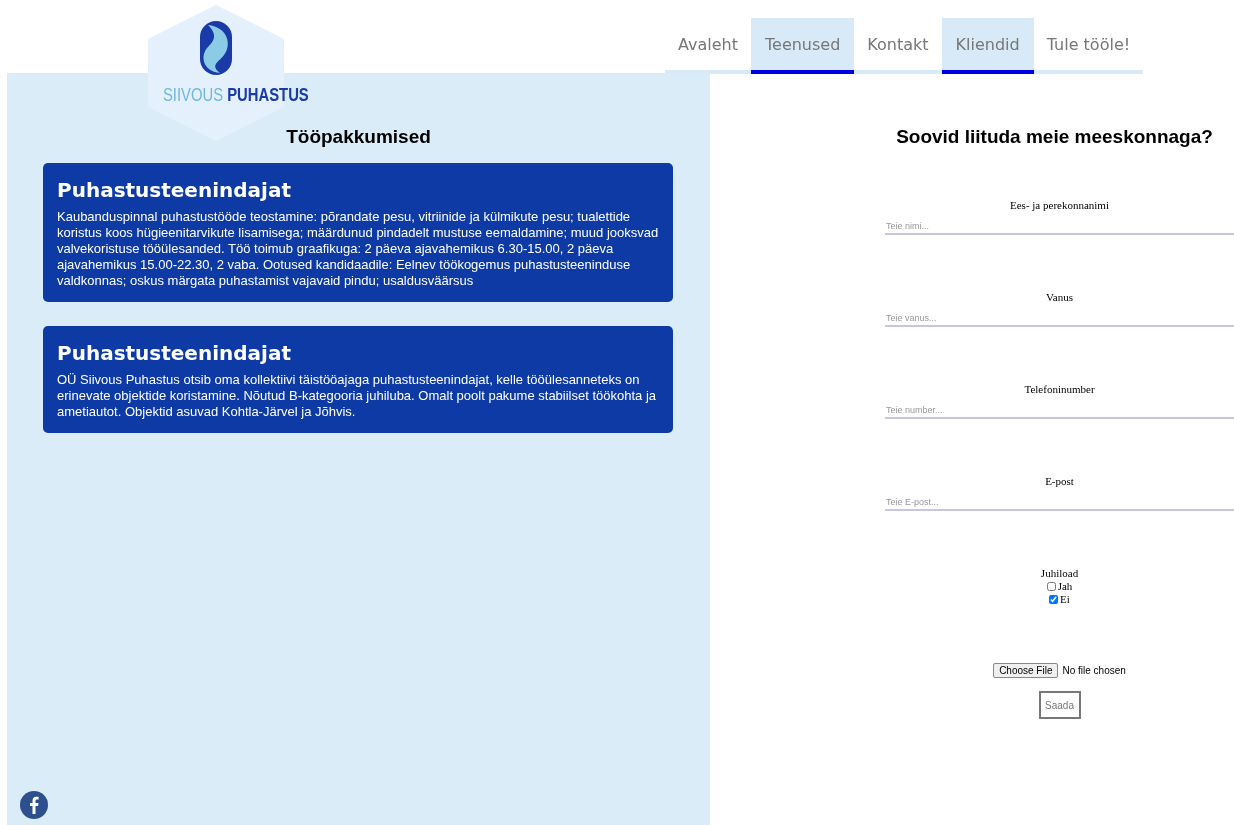 The width and height of the screenshot is (1234, 825). What do you see at coordinates (1059, 297) in the screenshot?
I see `field-label: Vanus` at bounding box center [1059, 297].